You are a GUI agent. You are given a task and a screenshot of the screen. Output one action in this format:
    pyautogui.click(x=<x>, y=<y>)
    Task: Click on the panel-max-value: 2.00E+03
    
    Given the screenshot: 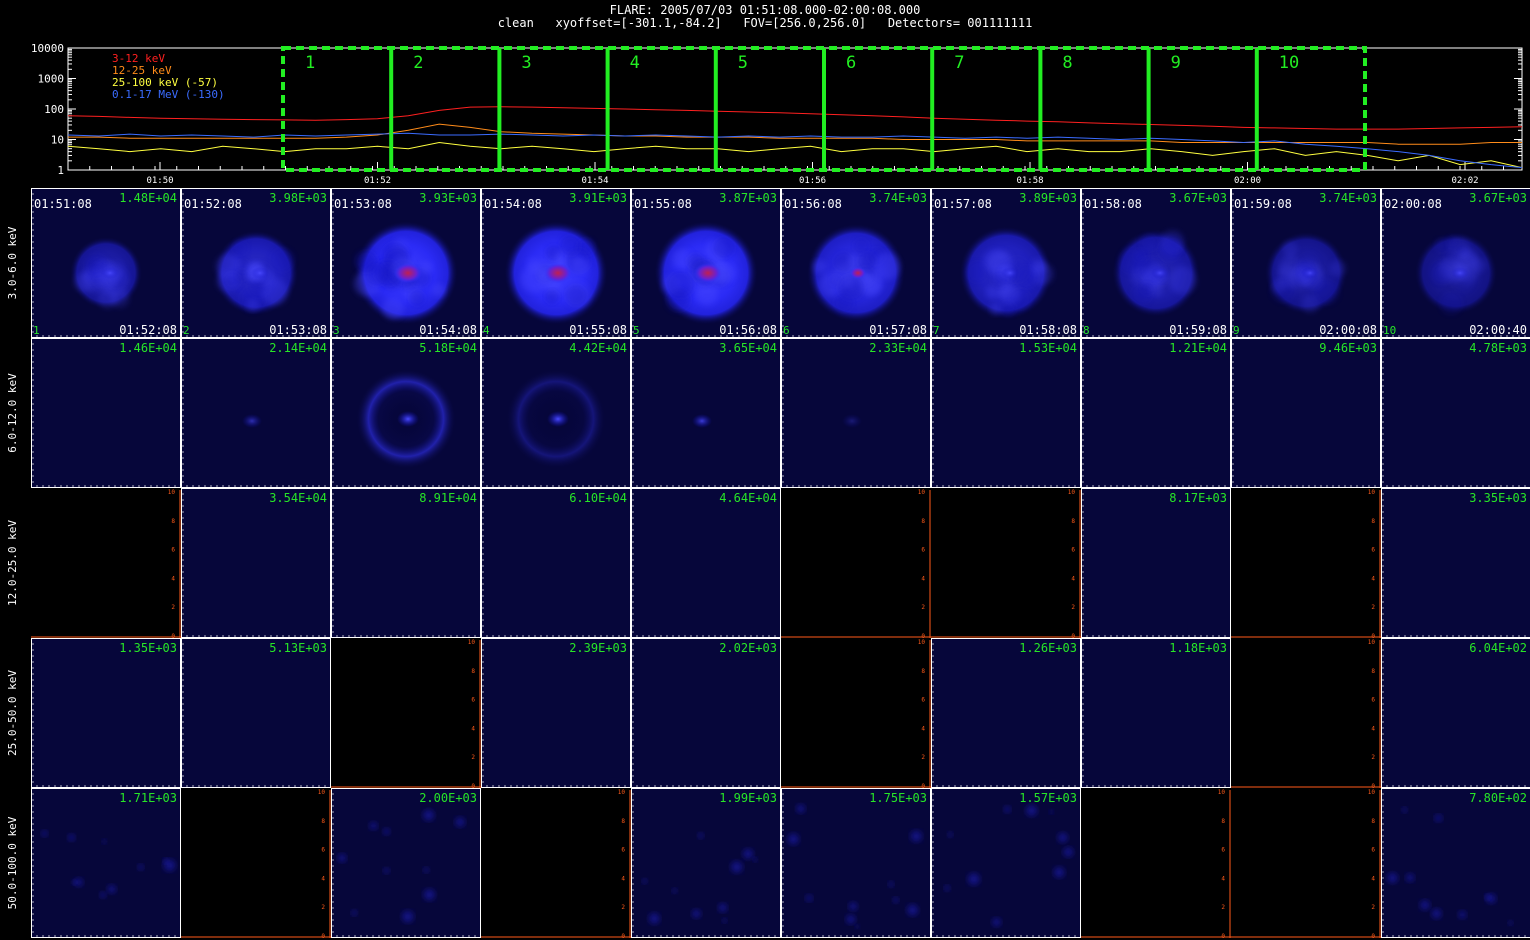 What is the action you would take?
    pyautogui.click(x=448, y=798)
    